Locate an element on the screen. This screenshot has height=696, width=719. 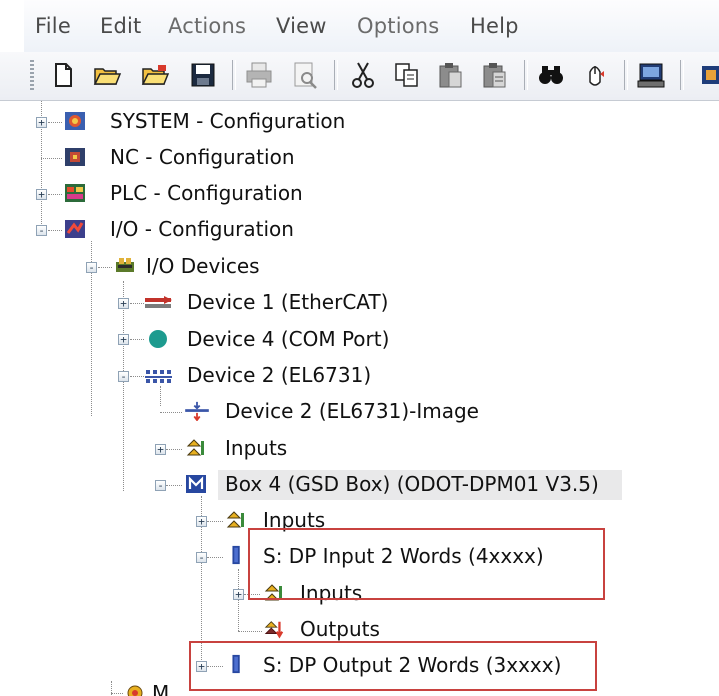
io-devices-icon is located at coordinates (125, 265).